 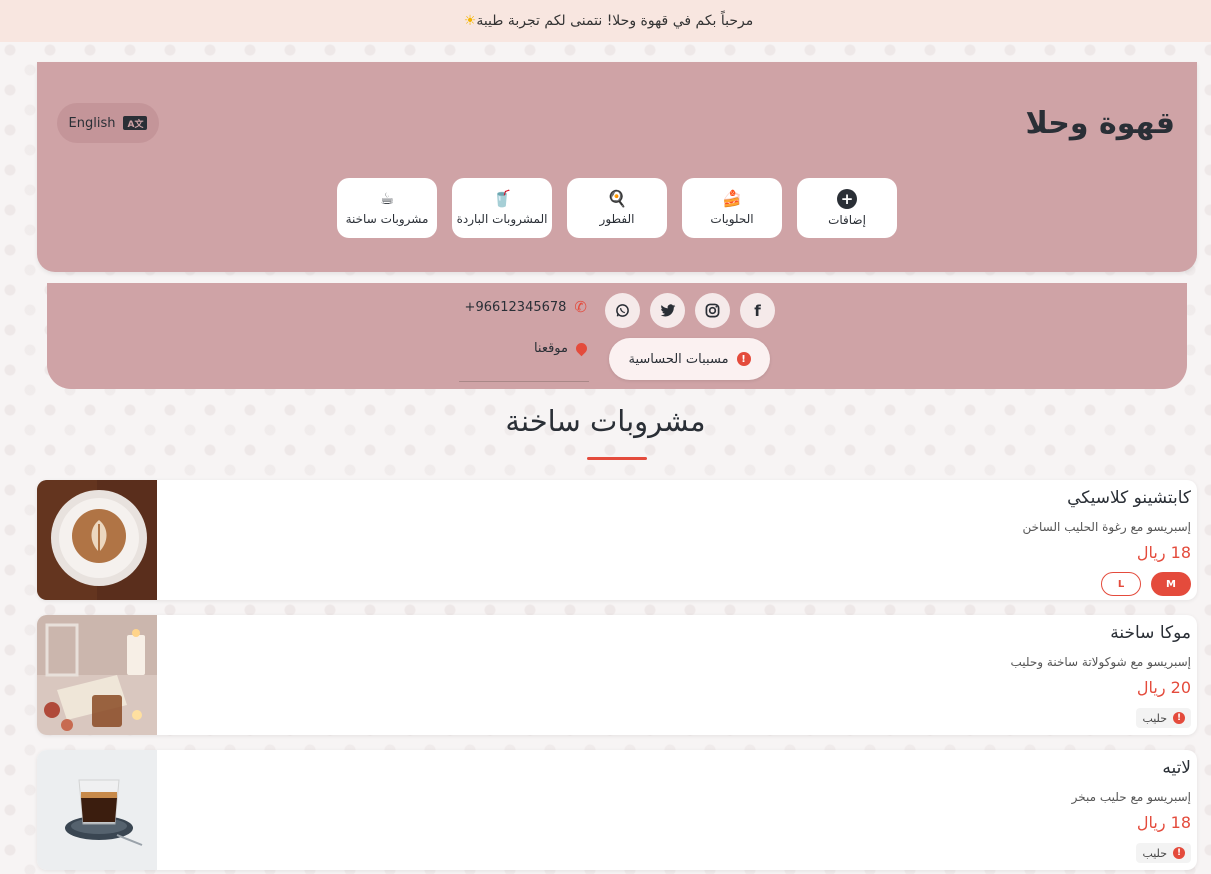 I want to click on allergens-button: ! مسببات الحساسية, so click(x=689, y=359).